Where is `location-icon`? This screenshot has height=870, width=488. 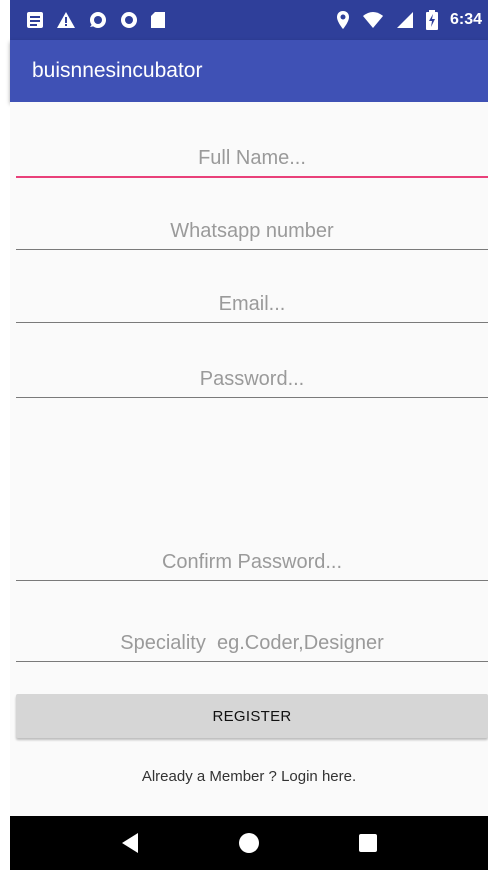 location-icon is located at coordinates (343, 20).